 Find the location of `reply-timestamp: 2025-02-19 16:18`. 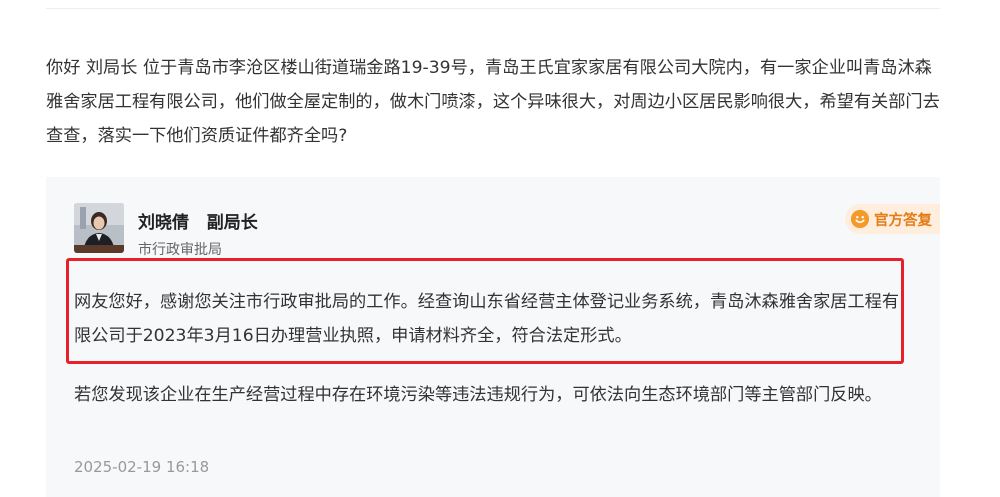

reply-timestamp: 2025-02-19 16:18 is located at coordinates (142, 467).